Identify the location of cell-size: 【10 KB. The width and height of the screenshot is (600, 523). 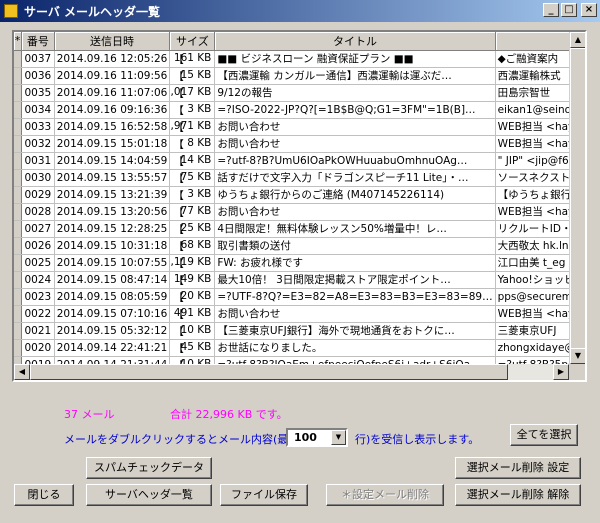
(192, 331).